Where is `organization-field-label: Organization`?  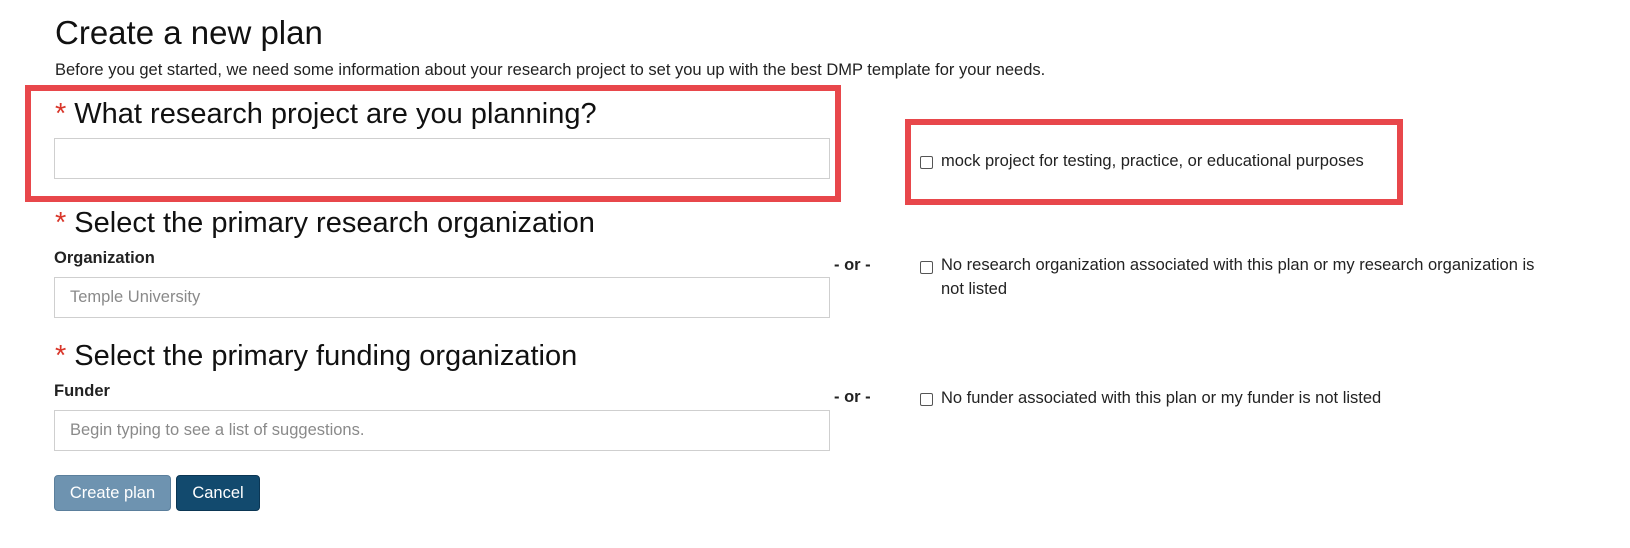
organization-field-label: Organization is located at coordinates (104, 258).